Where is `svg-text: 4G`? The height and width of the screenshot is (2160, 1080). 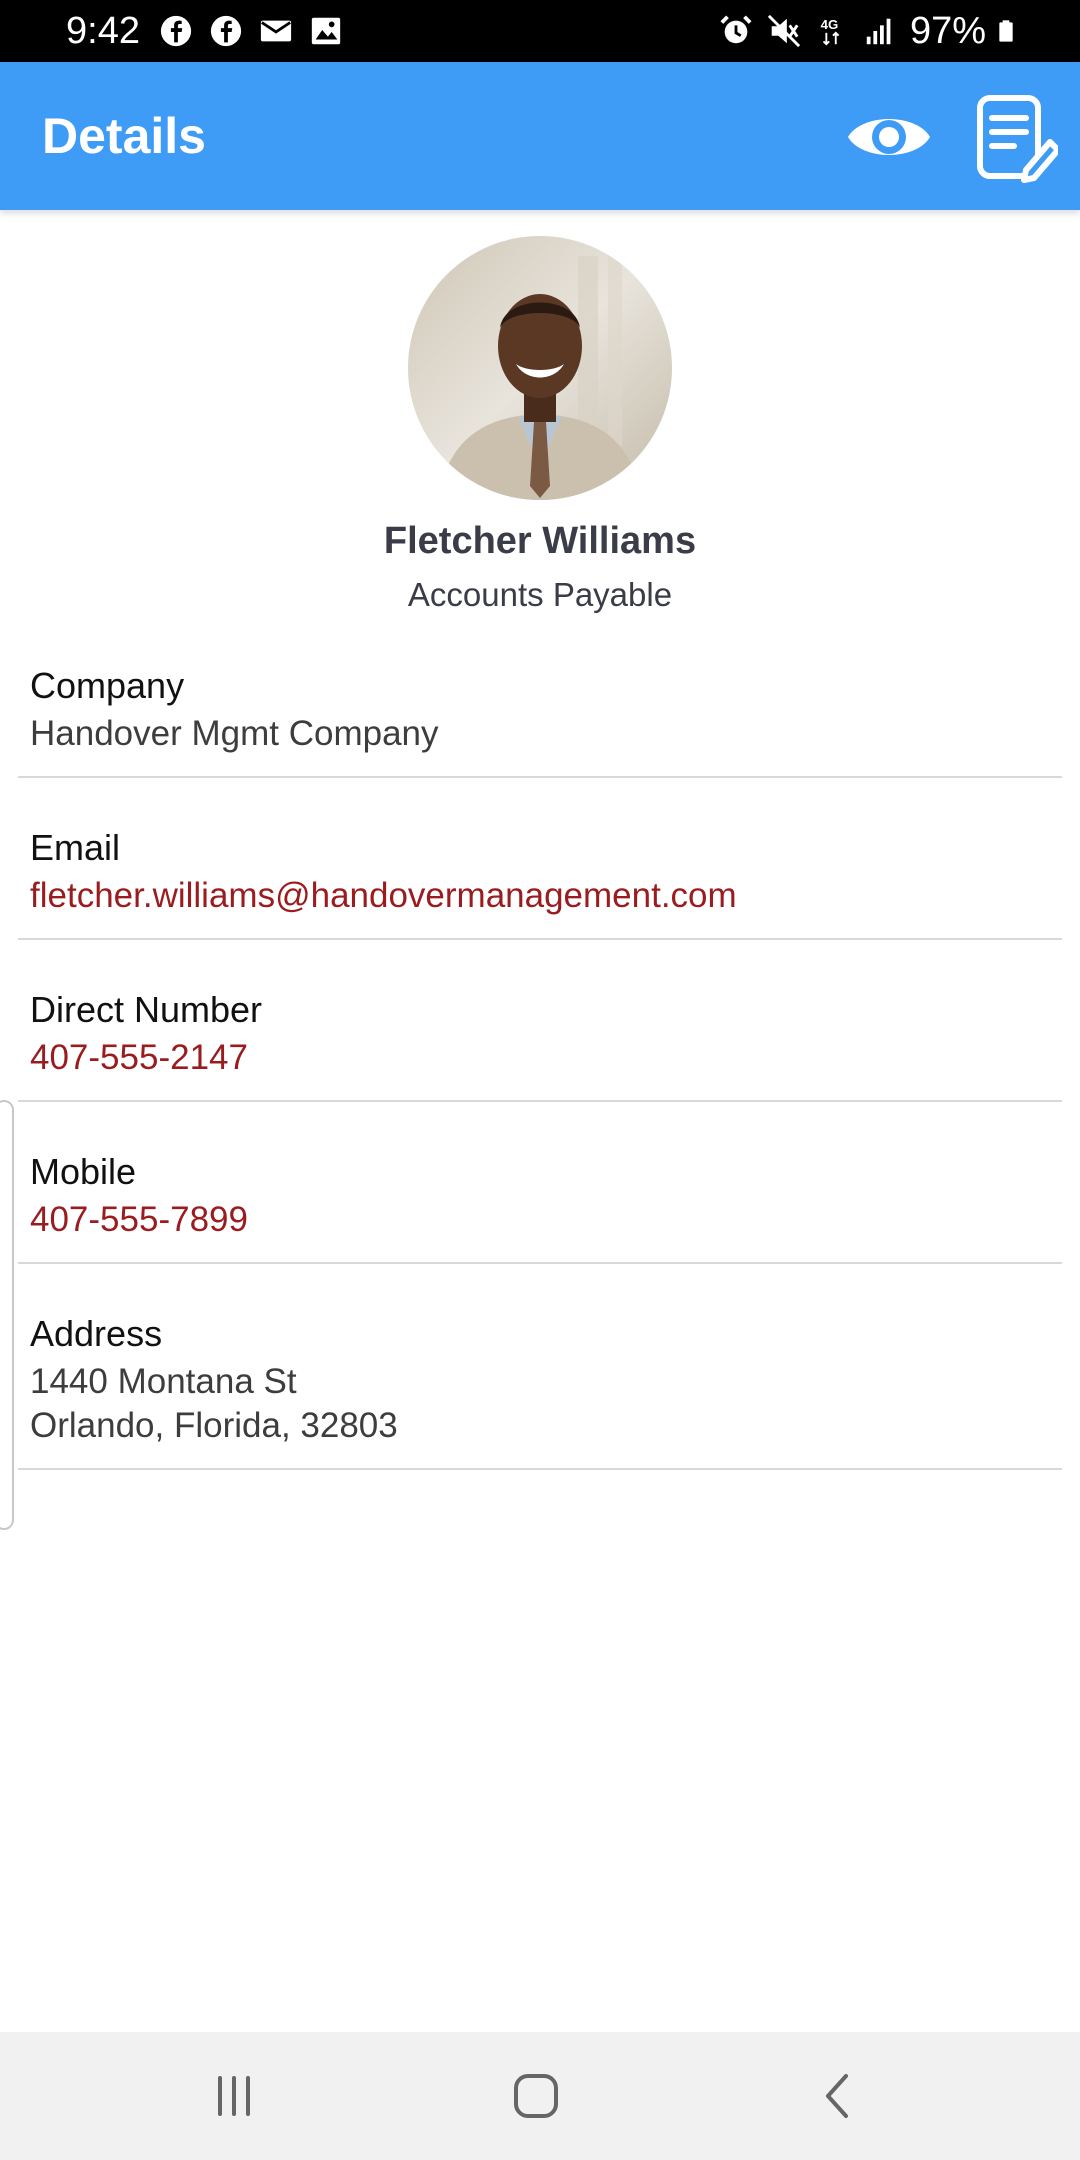 svg-text: 4G is located at coordinates (830, 24).